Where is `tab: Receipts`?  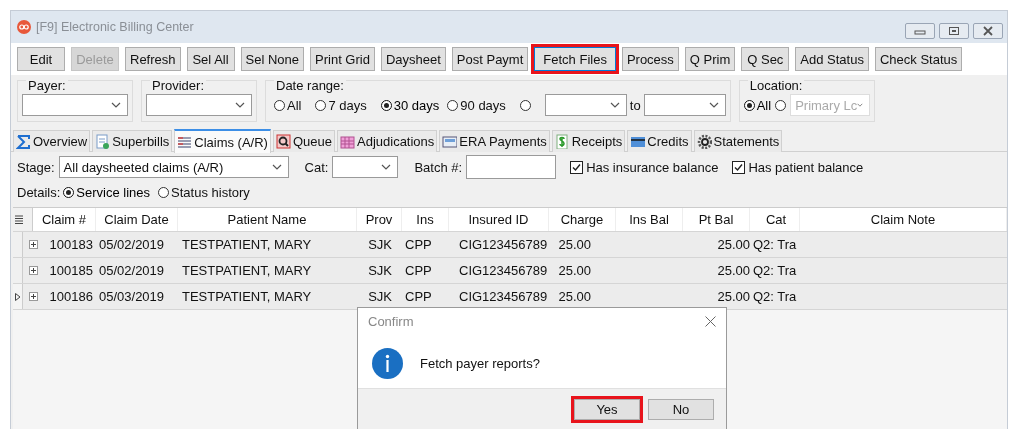
tab: Receipts is located at coordinates (588, 141).